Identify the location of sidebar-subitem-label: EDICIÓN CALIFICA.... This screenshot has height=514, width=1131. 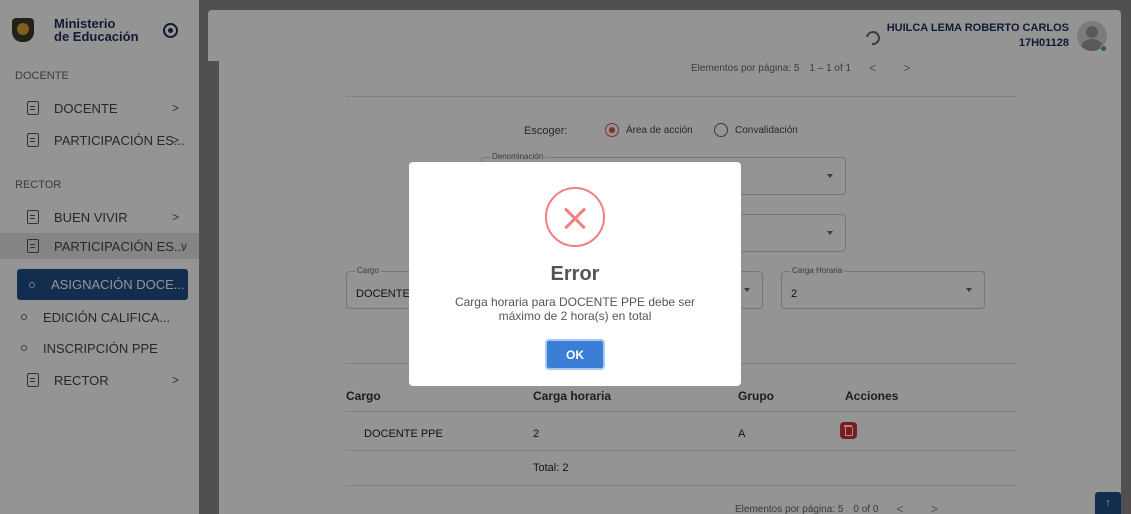
(107, 317).